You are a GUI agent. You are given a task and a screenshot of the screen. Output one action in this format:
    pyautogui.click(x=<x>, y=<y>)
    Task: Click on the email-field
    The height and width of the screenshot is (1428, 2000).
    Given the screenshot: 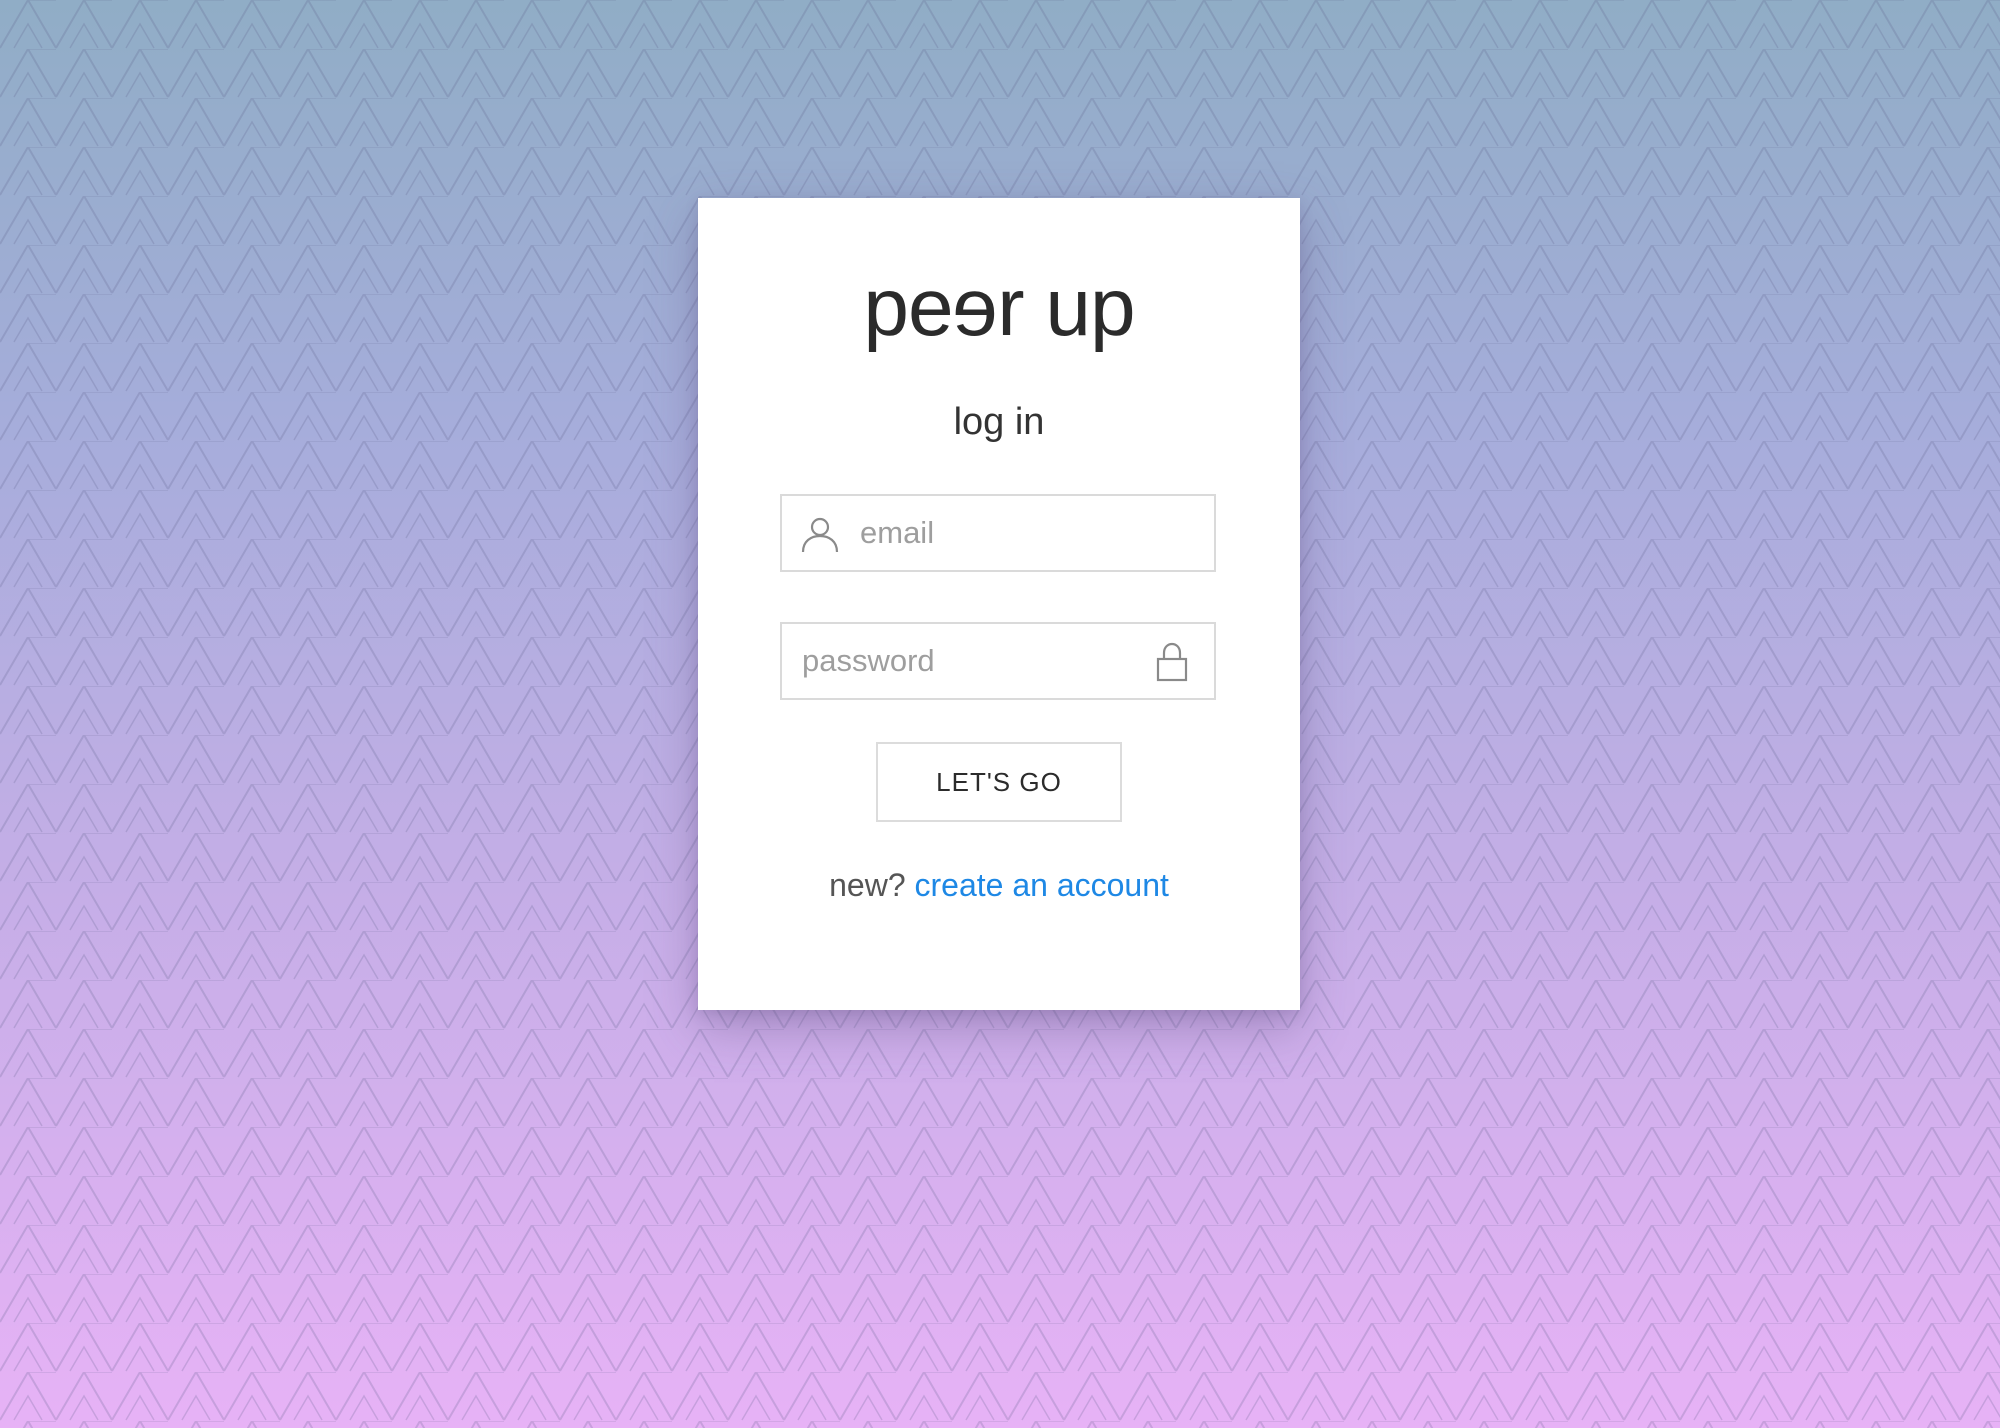 What is the action you would take?
    pyautogui.click(x=998, y=533)
    